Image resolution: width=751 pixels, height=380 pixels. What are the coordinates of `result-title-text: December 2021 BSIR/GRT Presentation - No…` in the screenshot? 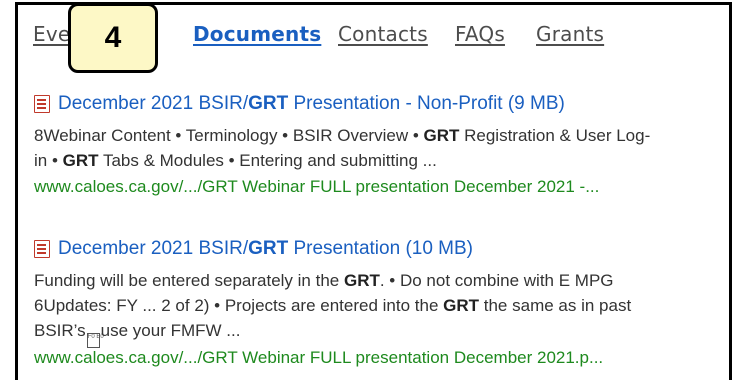 It's located at (311, 103).